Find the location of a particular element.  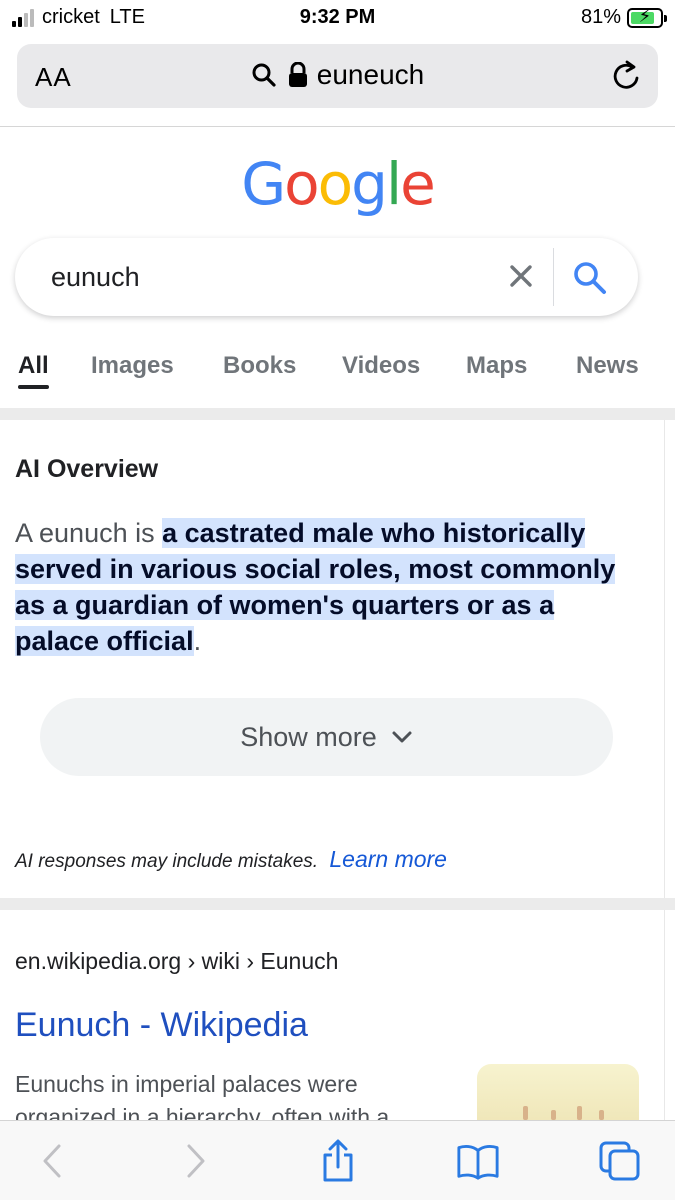

status-bar: cricket LTE 9:32 PM 81% ⚡ is located at coordinates (337, 19).